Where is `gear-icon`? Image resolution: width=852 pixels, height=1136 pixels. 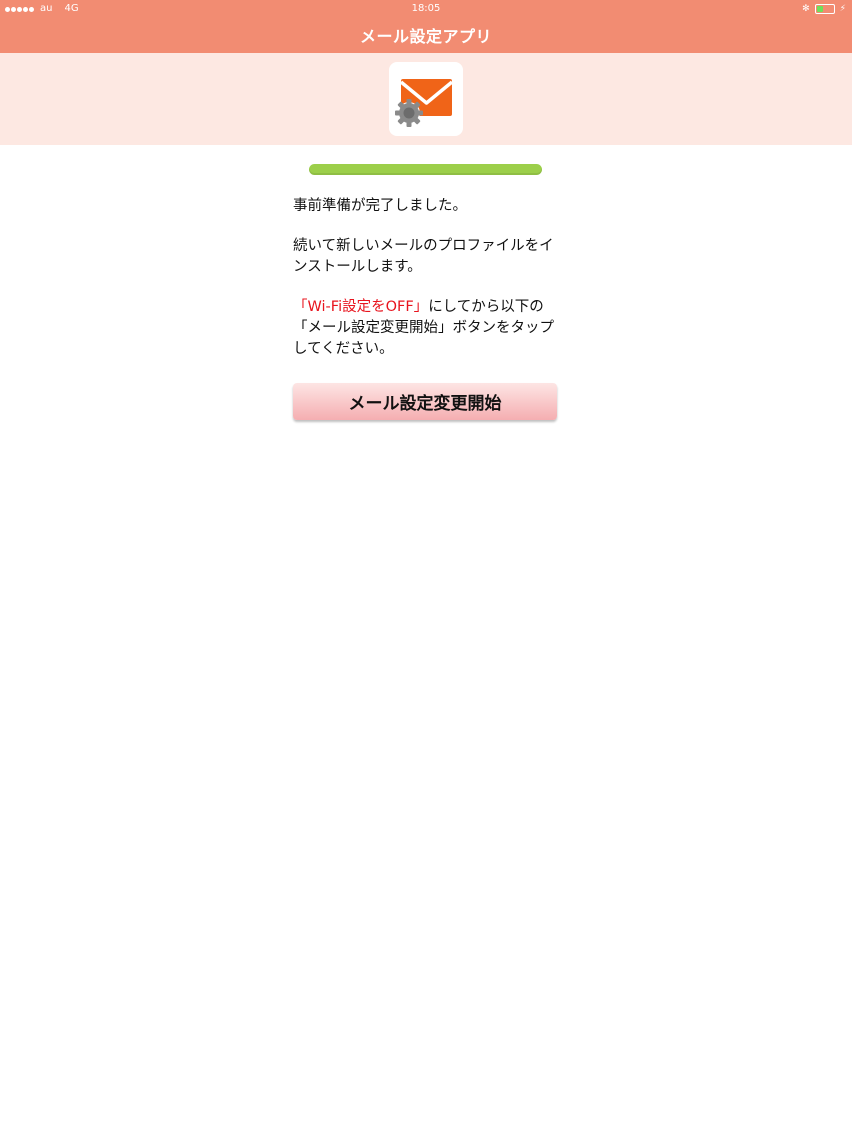
gear-icon is located at coordinates (409, 113).